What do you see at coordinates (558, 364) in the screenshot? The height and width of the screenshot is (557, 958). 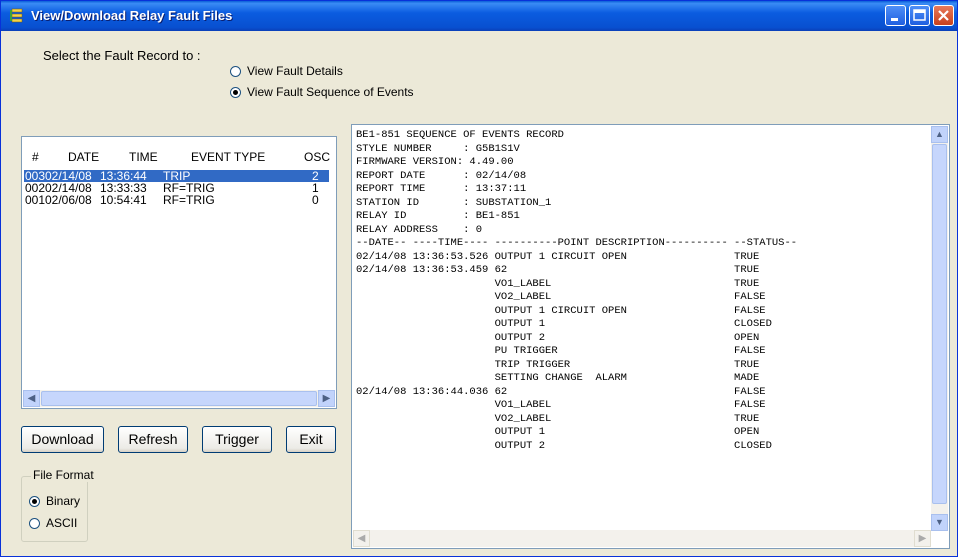 I see `report-line: TRIP TRIGGER TRUE` at bounding box center [558, 364].